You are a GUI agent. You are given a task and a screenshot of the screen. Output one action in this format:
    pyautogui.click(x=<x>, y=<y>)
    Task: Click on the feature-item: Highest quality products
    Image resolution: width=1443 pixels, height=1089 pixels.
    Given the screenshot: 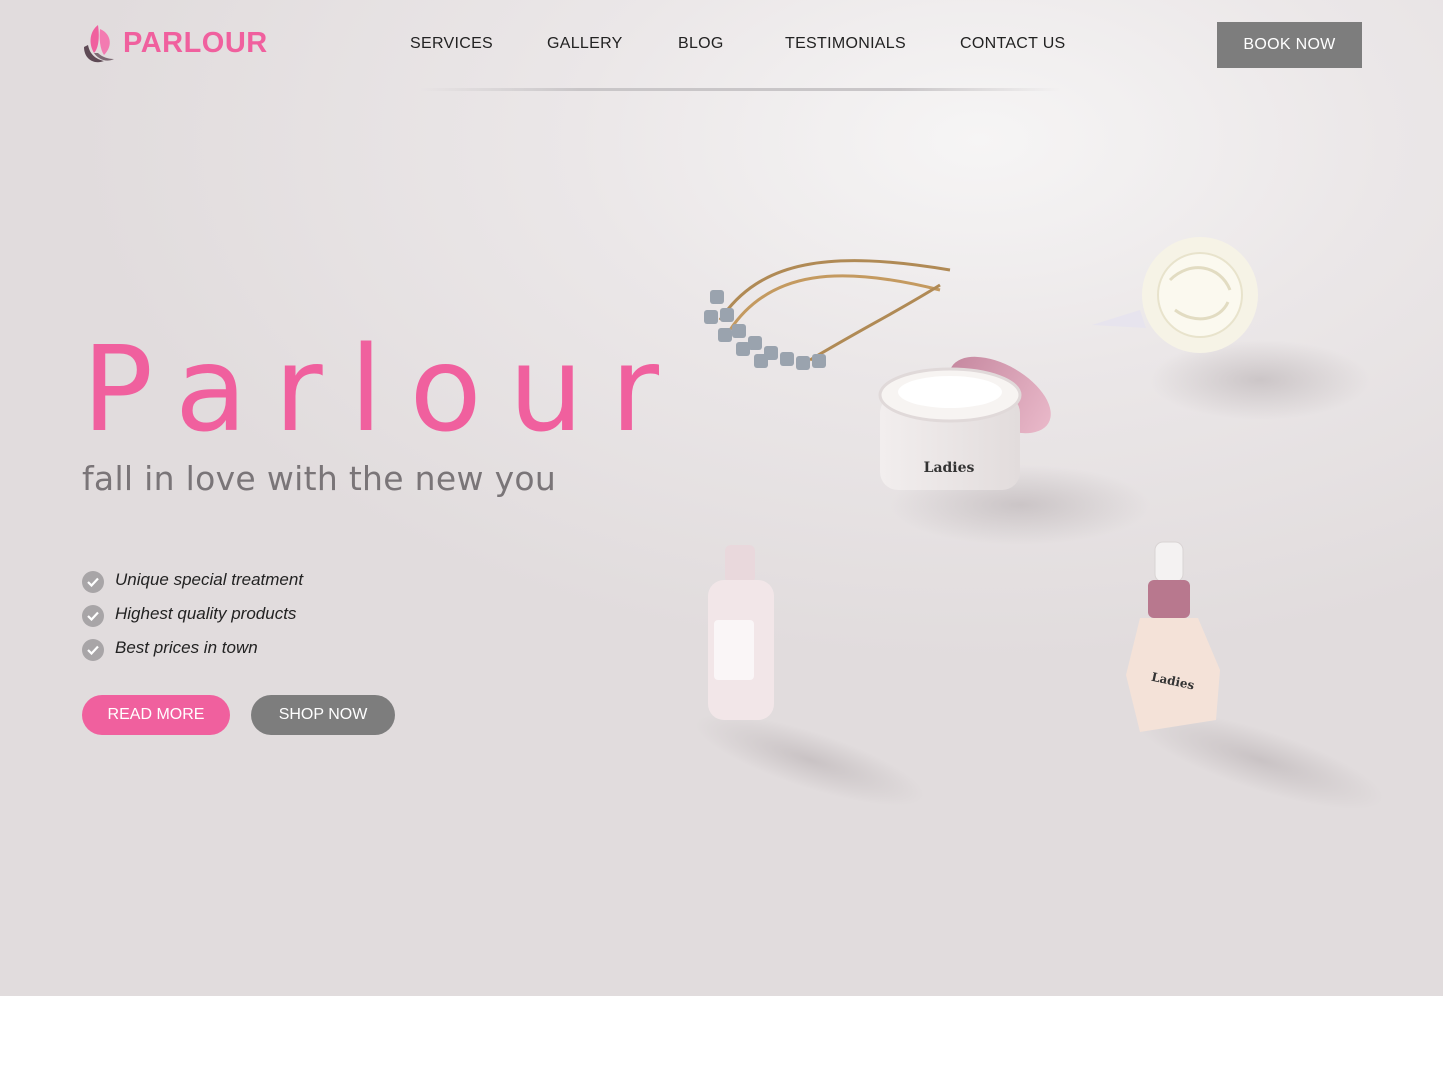 What is the action you would take?
    pyautogui.click(x=192, y=614)
    